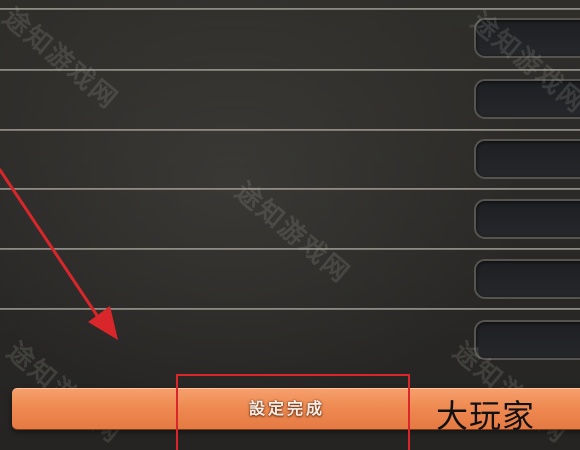 The height and width of the screenshot is (450, 580). I want to click on confirm-button-label: 設定完成, so click(287, 408).